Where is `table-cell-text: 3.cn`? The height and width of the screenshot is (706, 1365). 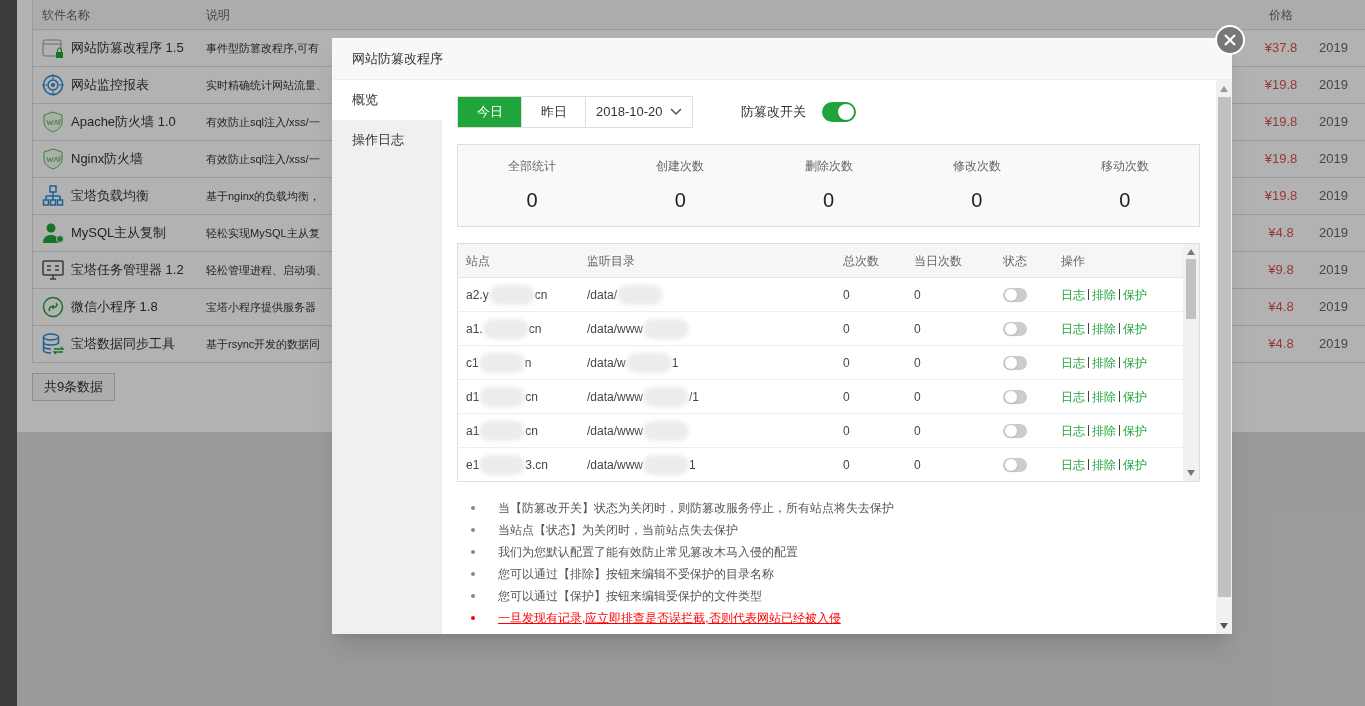 table-cell-text: 3.cn is located at coordinates (537, 465).